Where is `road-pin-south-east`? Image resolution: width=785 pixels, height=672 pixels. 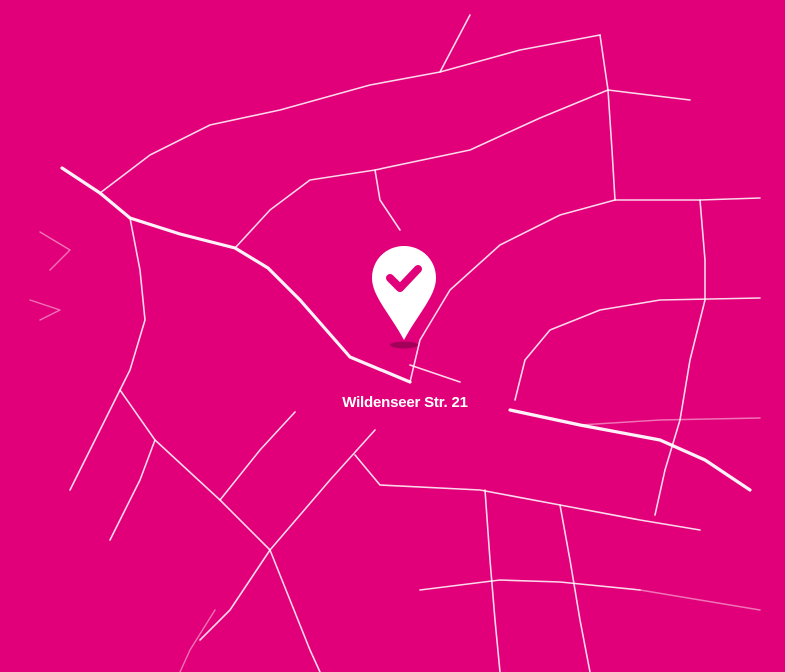 road-pin-south-east is located at coordinates (435, 373).